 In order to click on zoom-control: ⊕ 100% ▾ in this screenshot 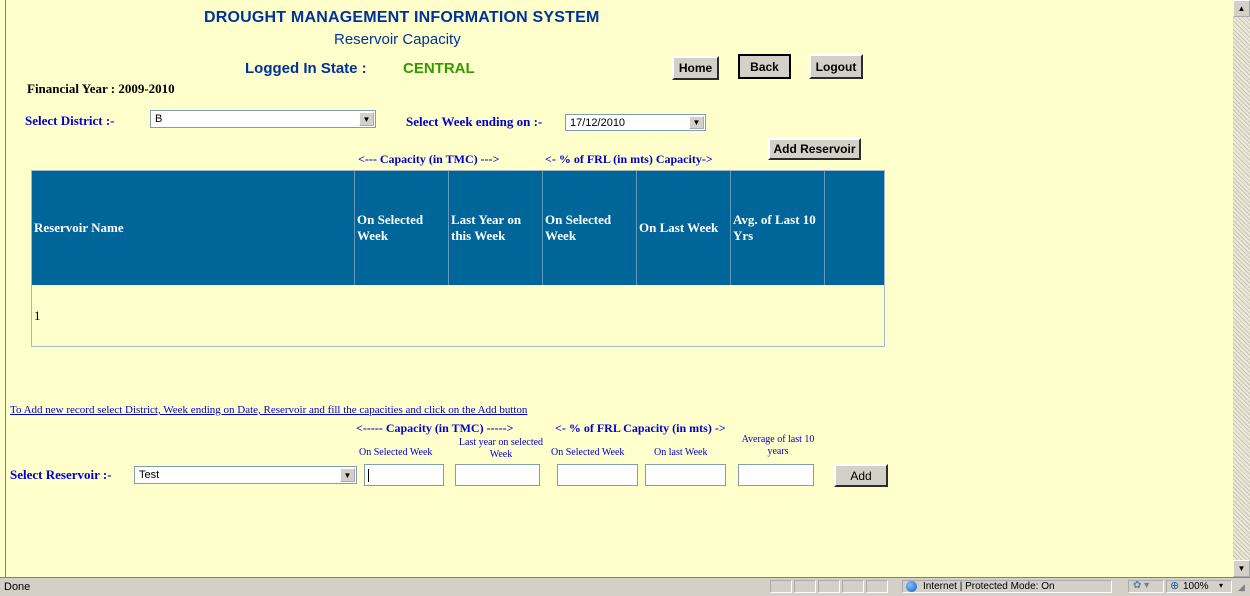, I will do `click(1199, 586)`.